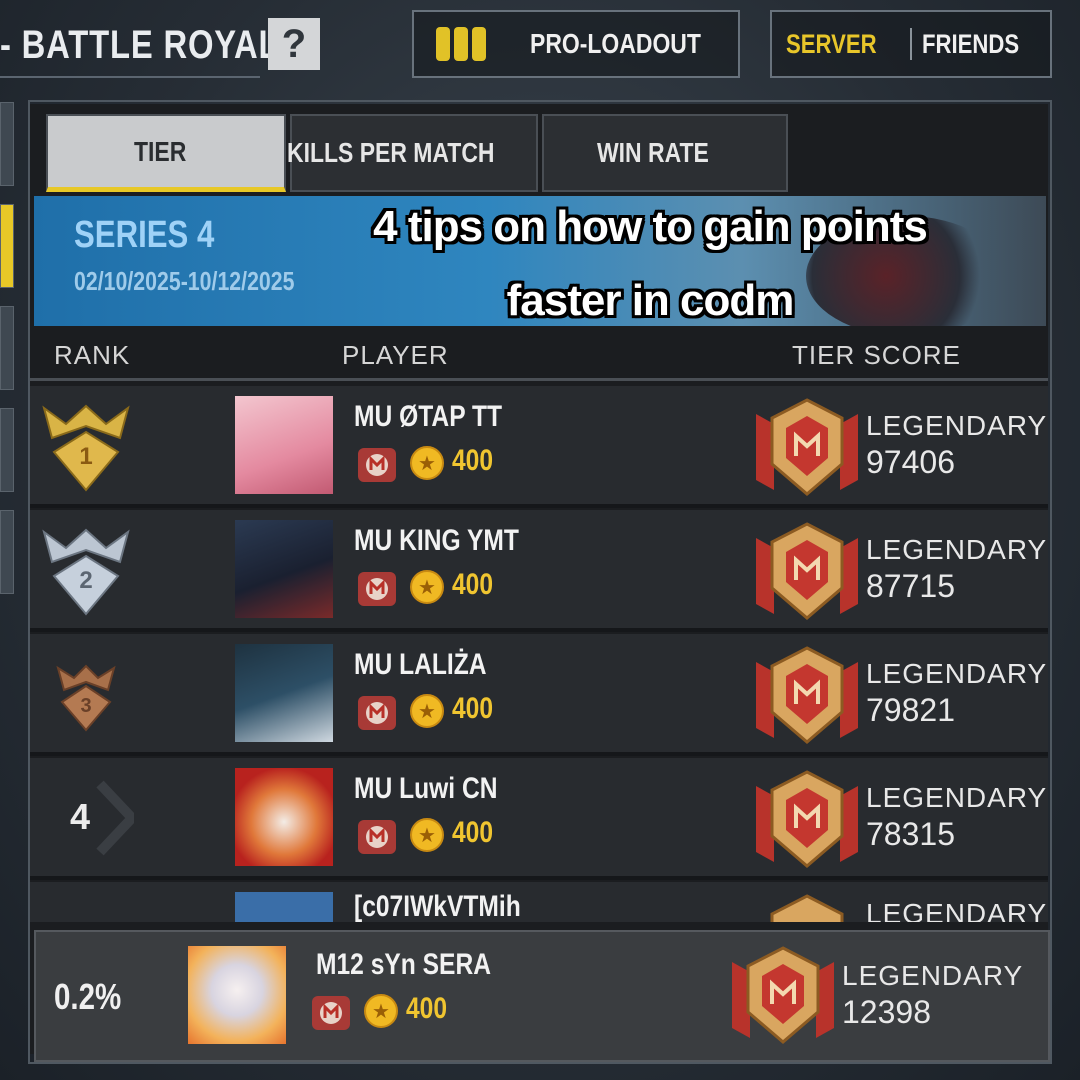 This screenshot has height=1080, width=1080. I want to click on my-rank-percent: 0.2%, so click(88, 996).